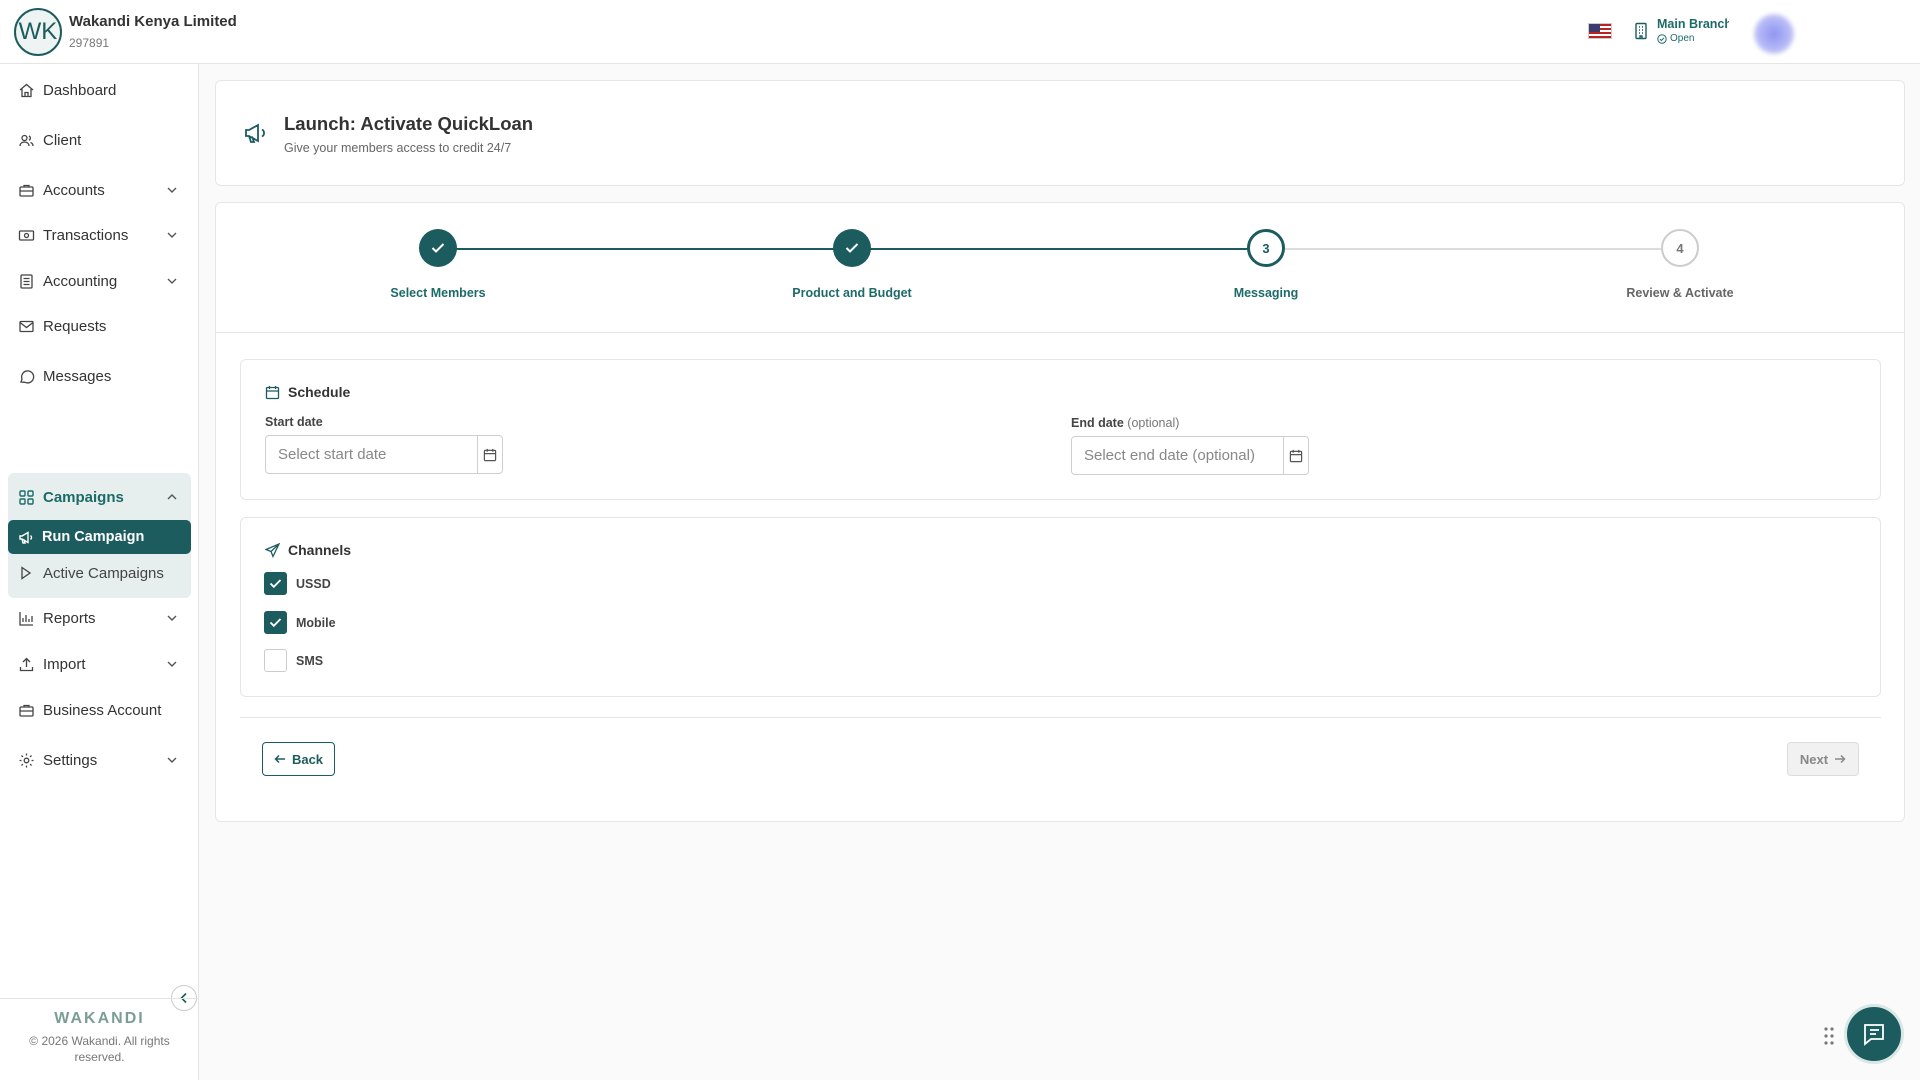  What do you see at coordinates (300, 622) in the screenshot?
I see `channel-mobile: Mobile` at bounding box center [300, 622].